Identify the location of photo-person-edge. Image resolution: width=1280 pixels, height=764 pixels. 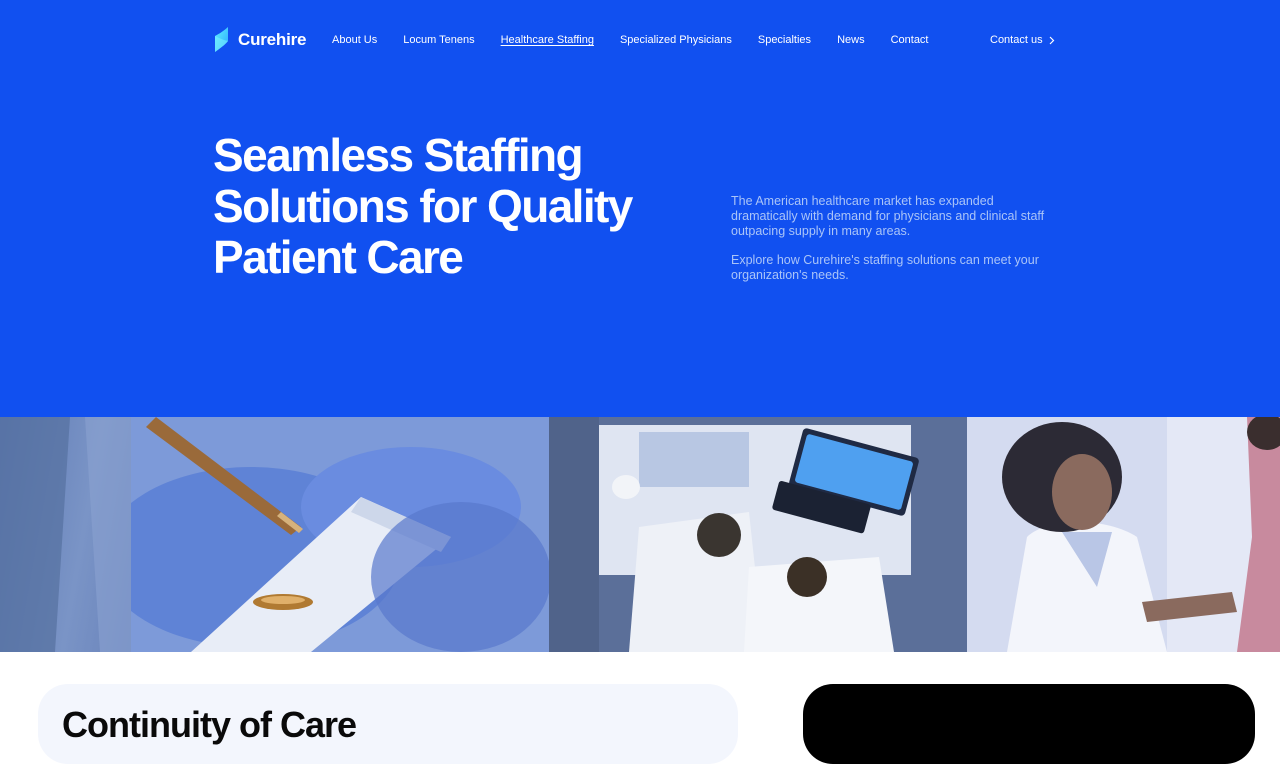
(65, 534).